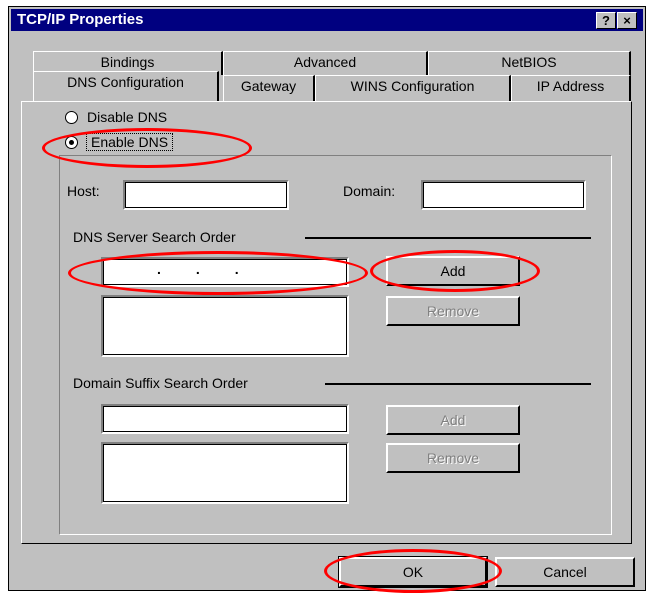 The image size is (654, 595). I want to click on cancel-button: Cancel, so click(565, 572).